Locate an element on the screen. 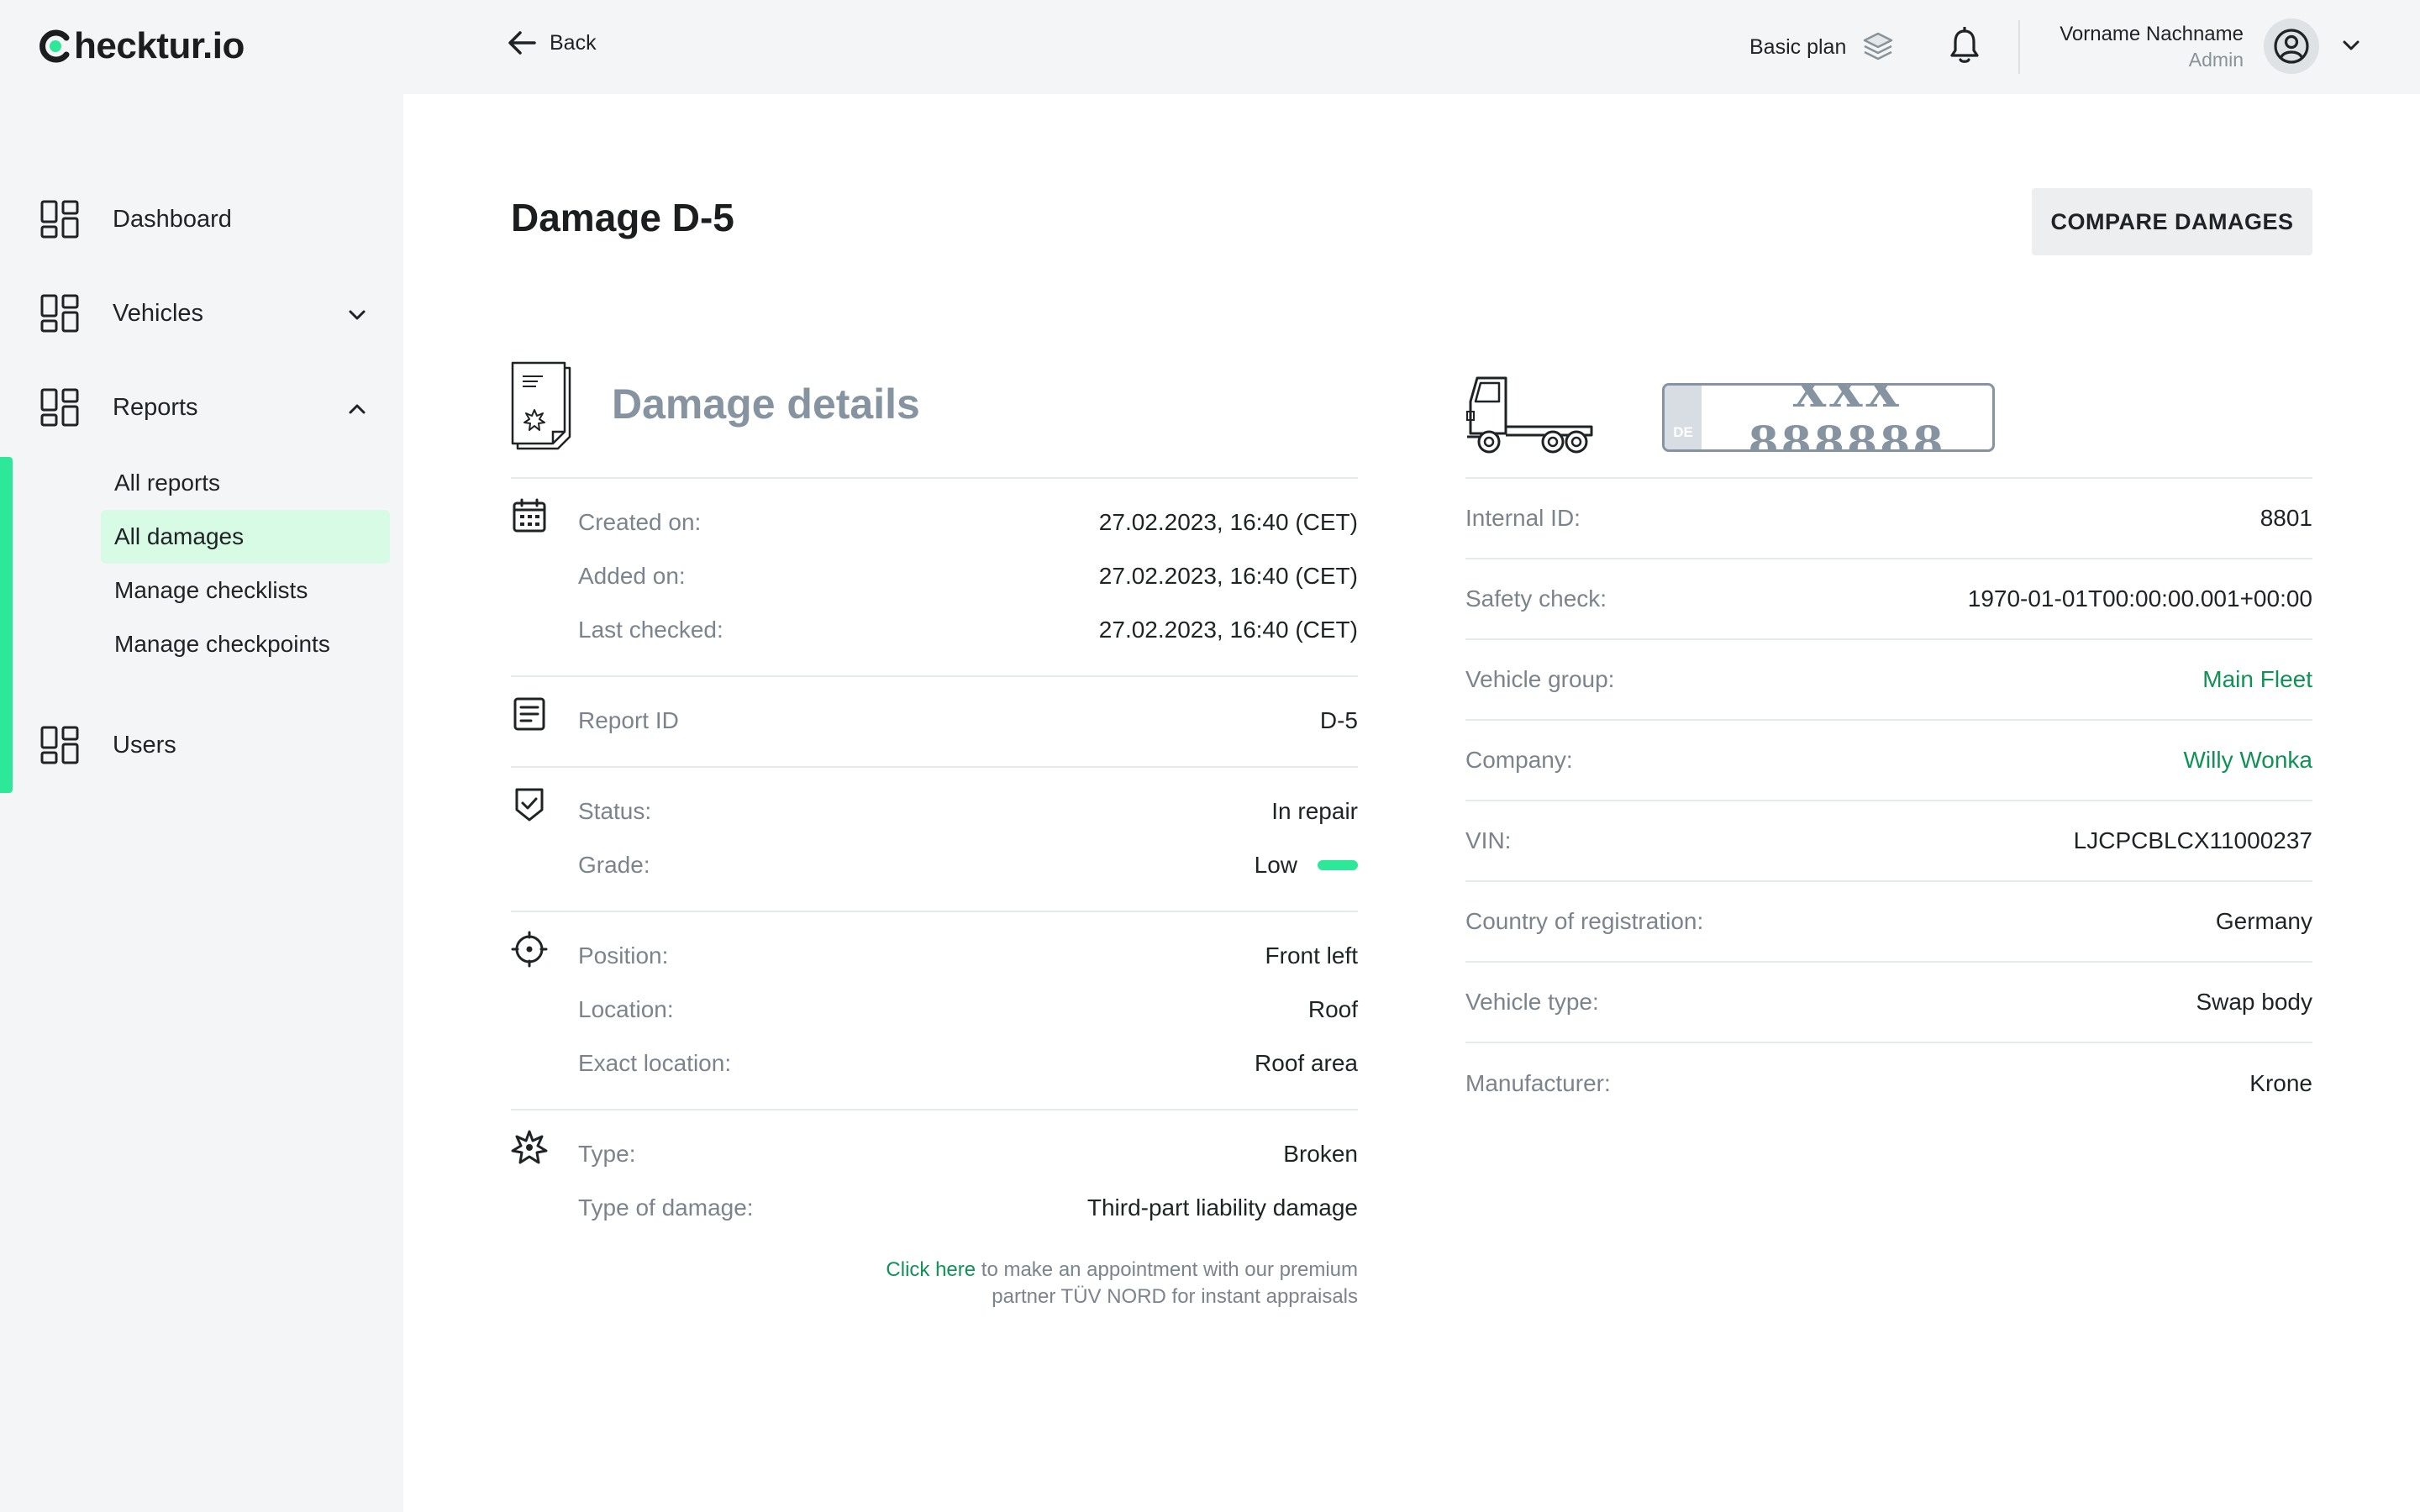  grade-value-wrap: Low is located at coordinates (1306, 865).